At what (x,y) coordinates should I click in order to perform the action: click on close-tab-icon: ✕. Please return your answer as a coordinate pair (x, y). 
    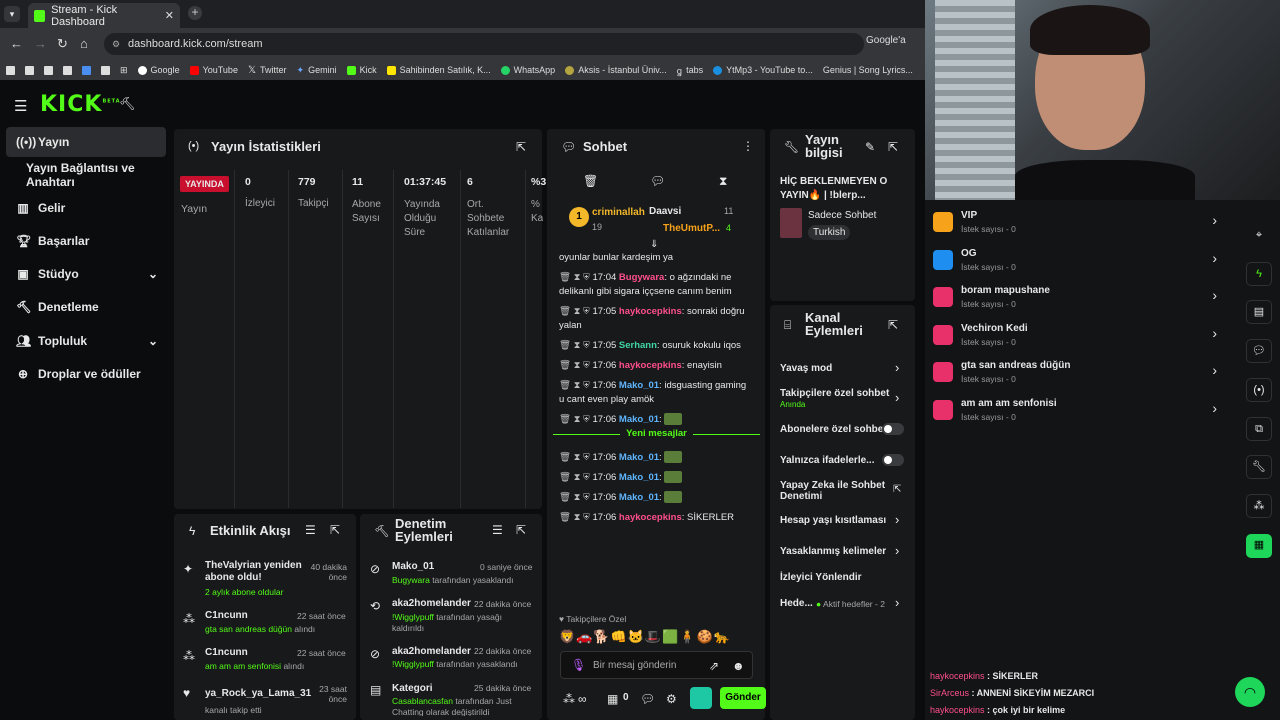
    Looking at the image, I should click on (169, 15).